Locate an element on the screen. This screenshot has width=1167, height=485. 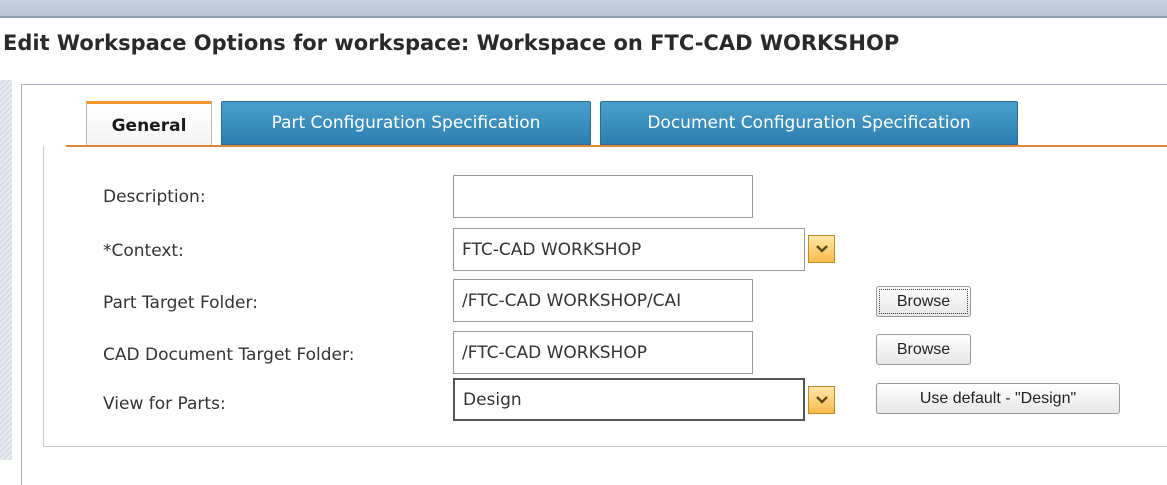
cad-document-target-folder-value: /FTC-CAD WORKSHOP is located at coordinates (554, 352).